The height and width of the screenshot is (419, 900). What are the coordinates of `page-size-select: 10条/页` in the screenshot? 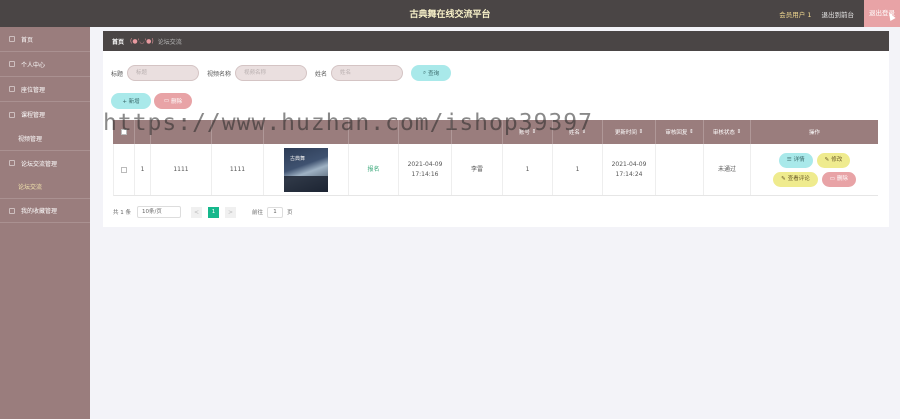 It's located at (159, 212).